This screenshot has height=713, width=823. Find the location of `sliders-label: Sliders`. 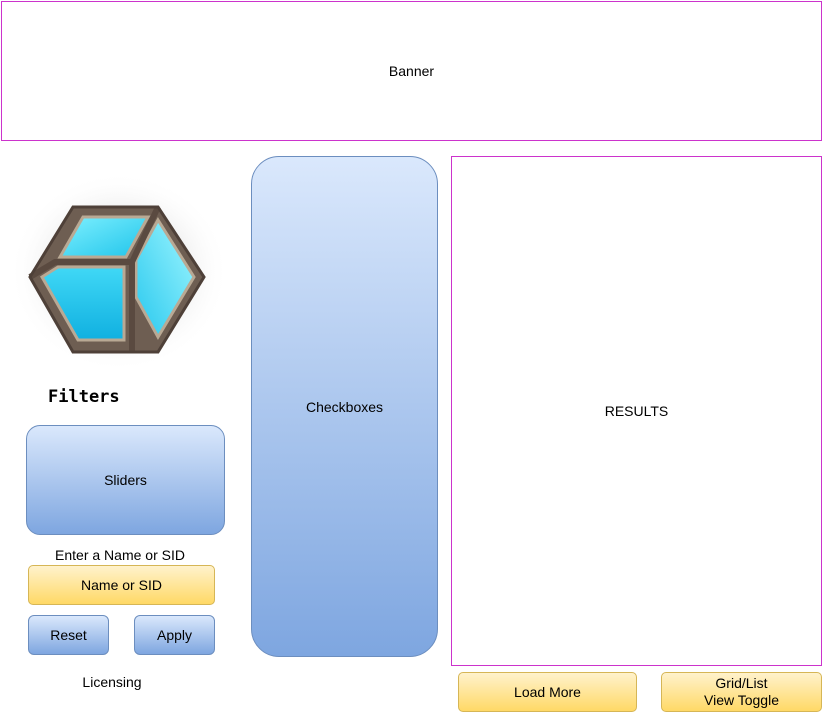

sliders-label: Sliders is located at coordinates (125, 480).